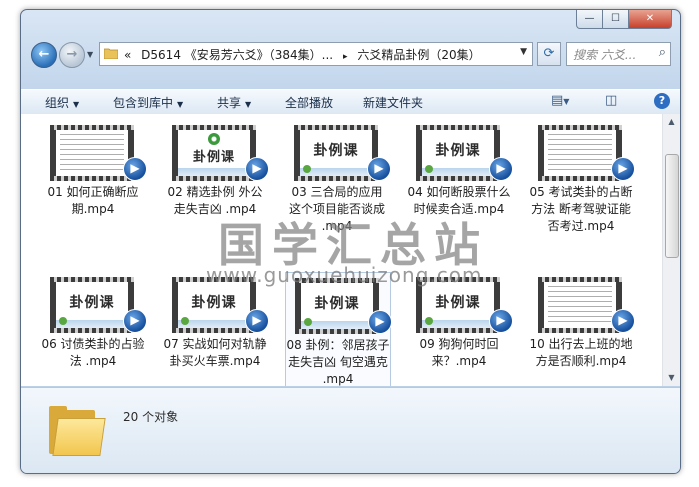 This screenshot has width=699, height=487. I want to click on vertical-scrollbar: ▲ ▼, so click(671, 250).